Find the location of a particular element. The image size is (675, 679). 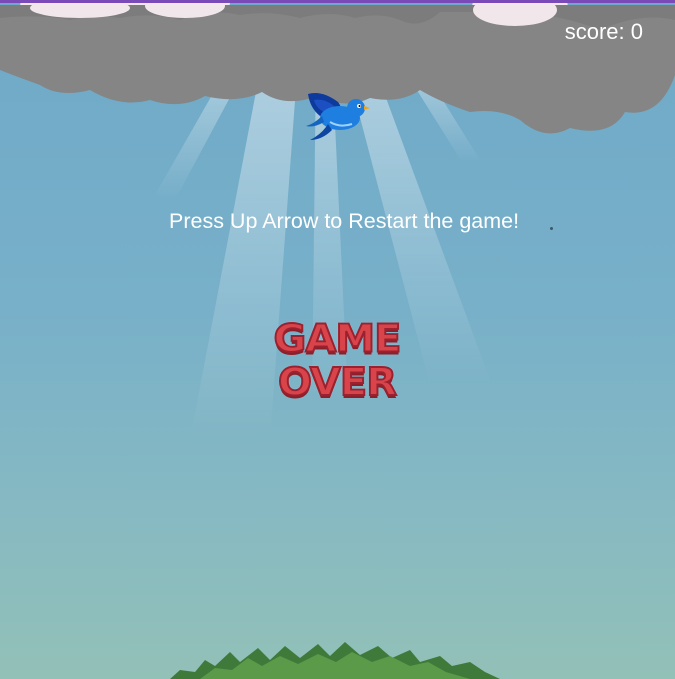

game-over-label: GAME OVER is located at coordinates (338, 360).